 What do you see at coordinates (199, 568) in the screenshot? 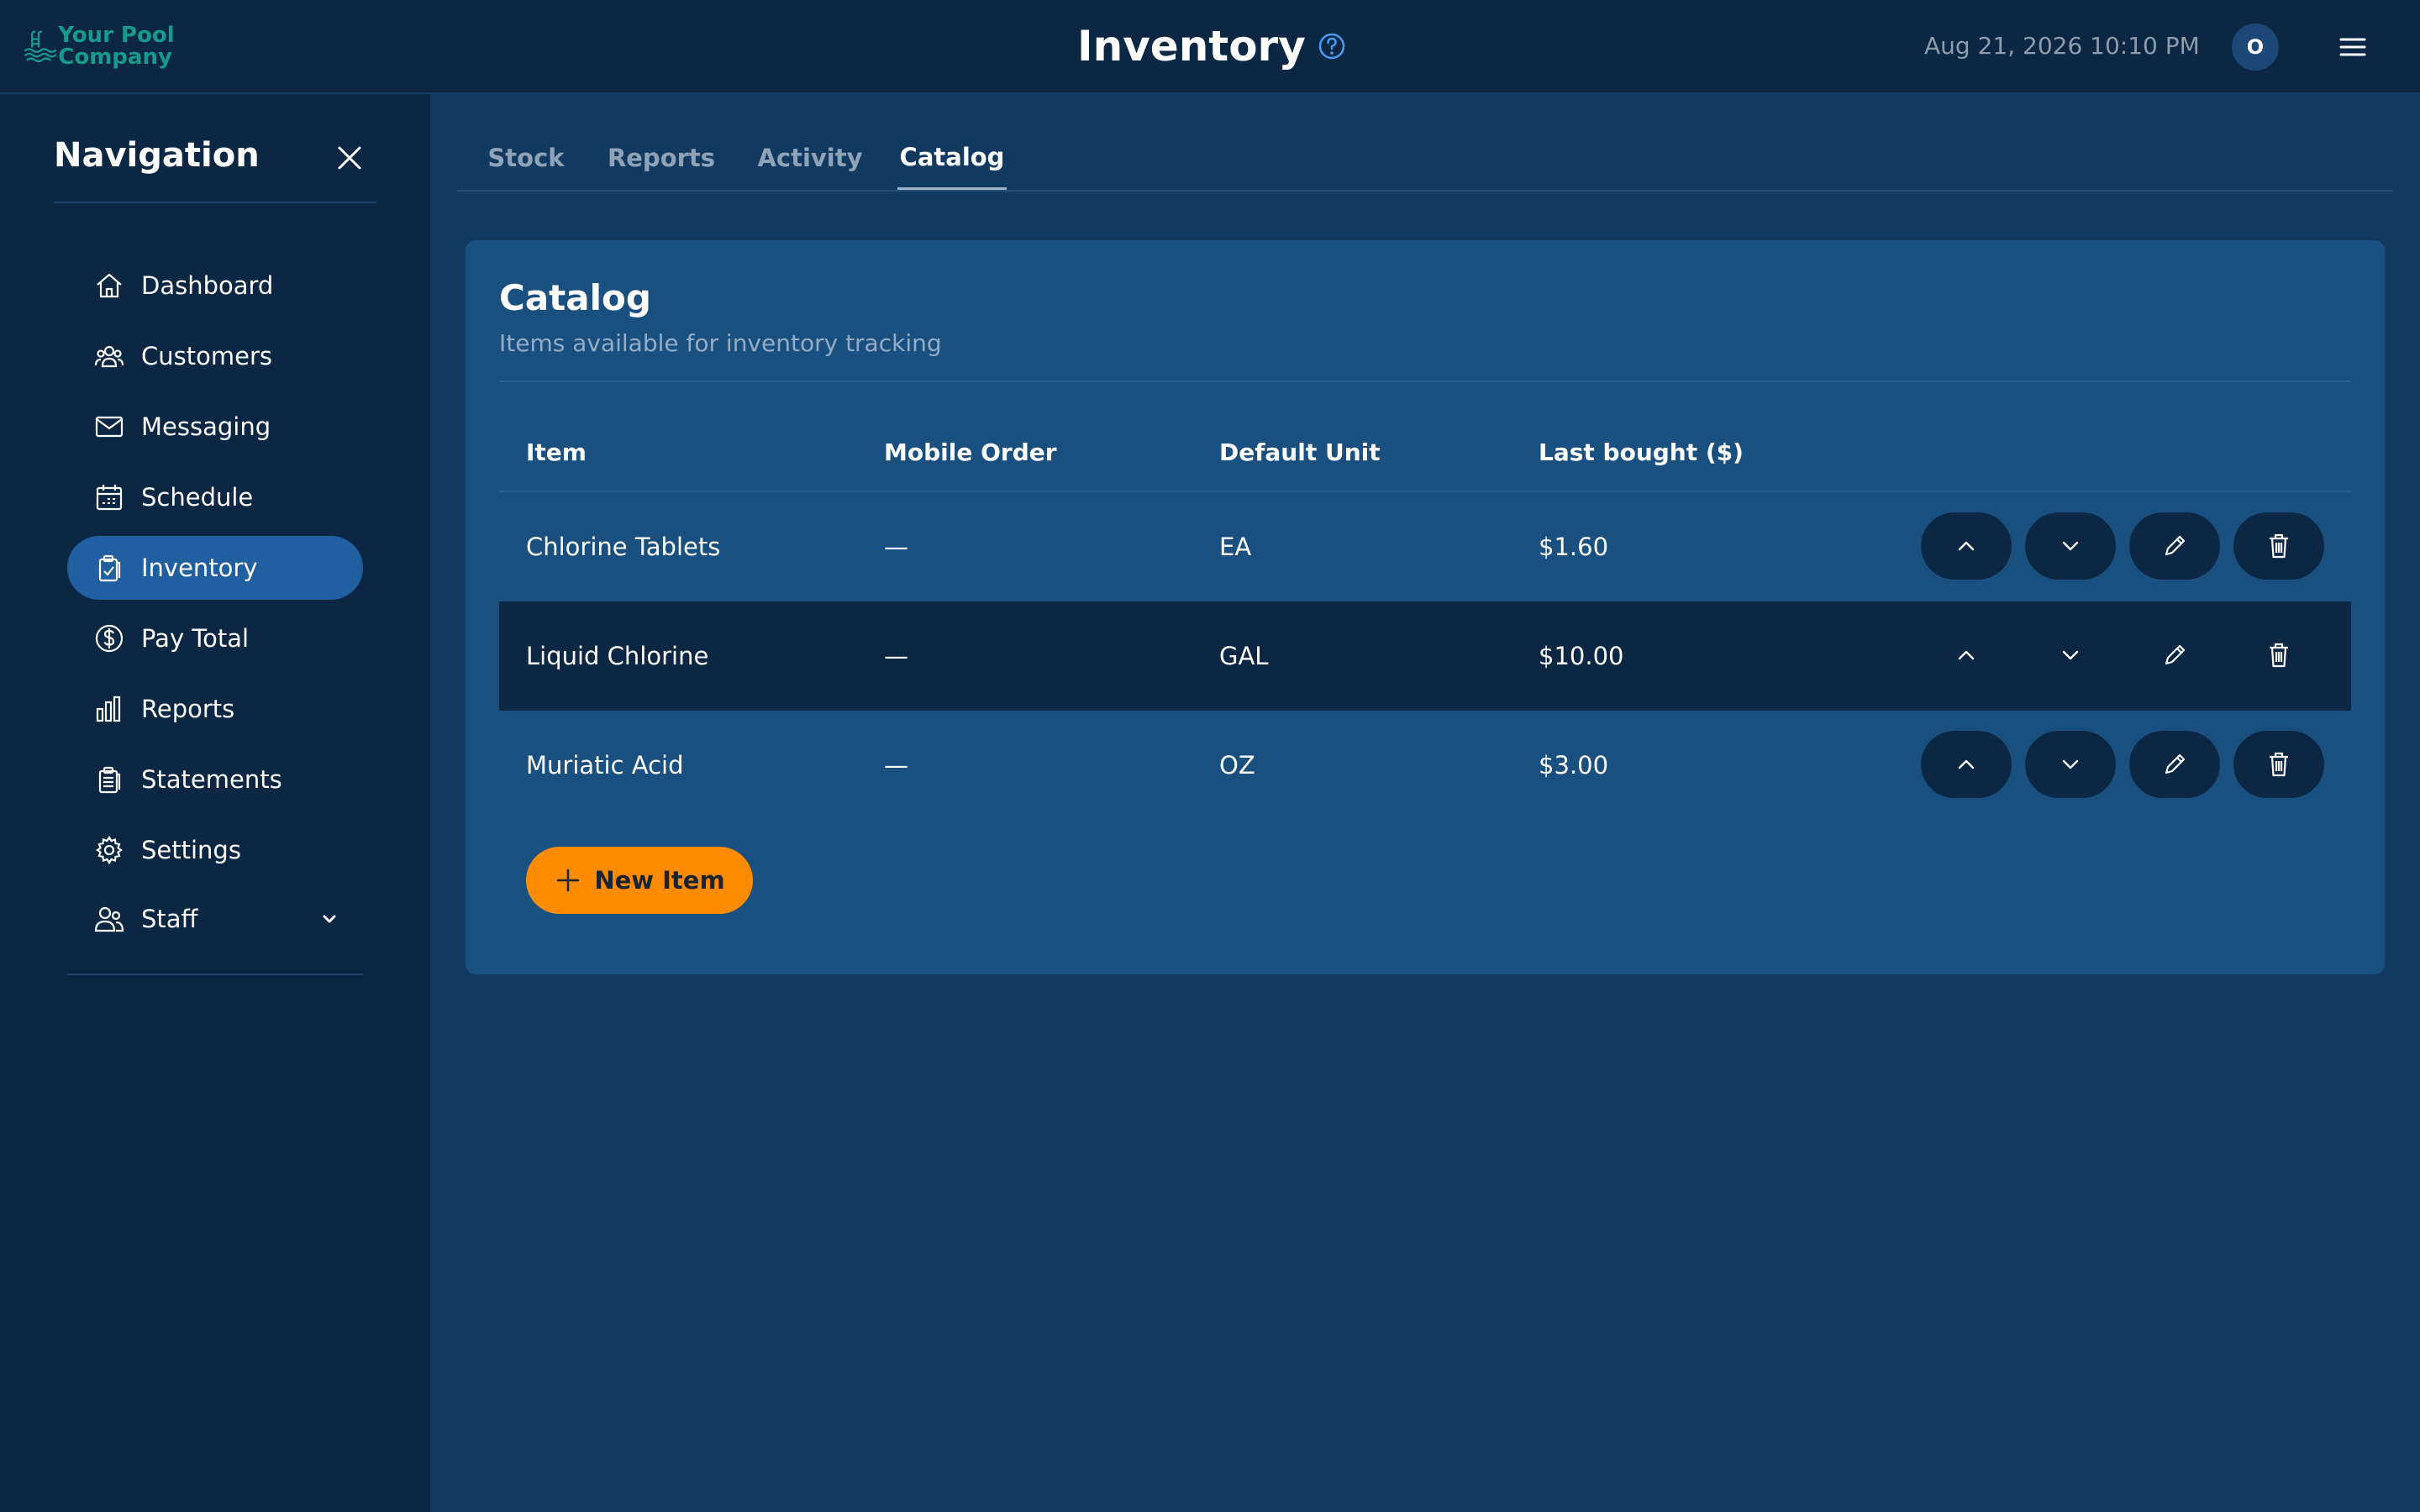
I see `sidebar-item-label: Inventory` at bounding box center [199, 568].